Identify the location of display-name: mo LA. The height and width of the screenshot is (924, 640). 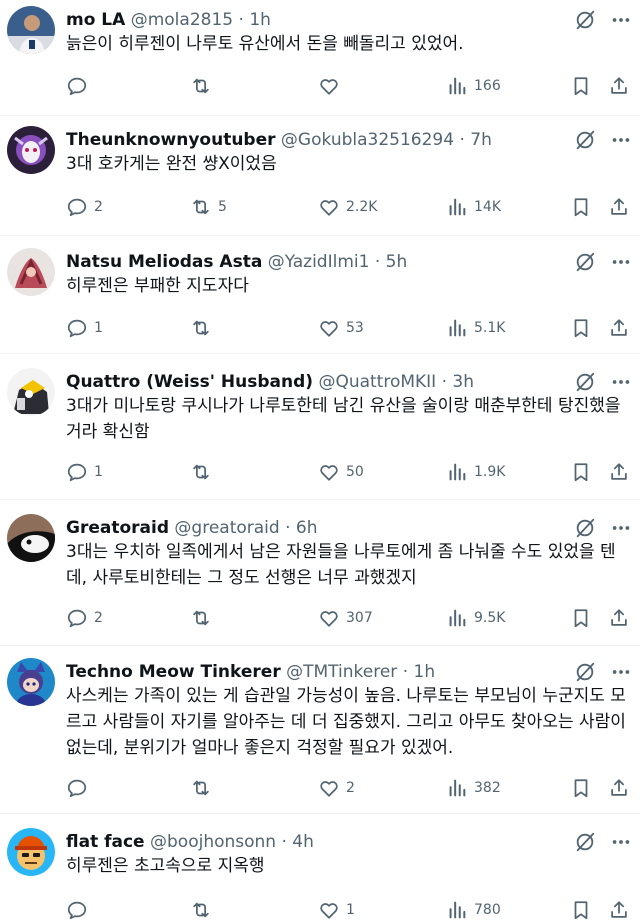
(95, 20).